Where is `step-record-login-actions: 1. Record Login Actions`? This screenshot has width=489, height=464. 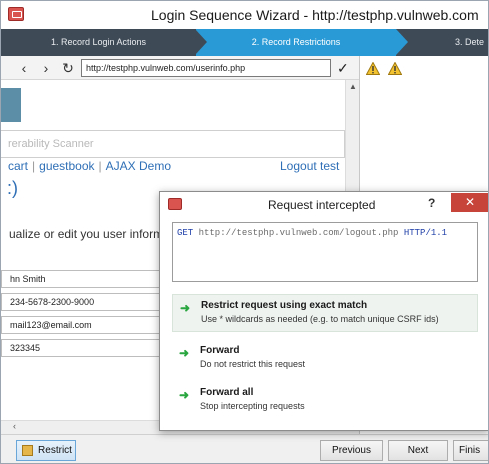
step-record-login-actions: 1. Record Login Actions is located at coordinates (98, 42).